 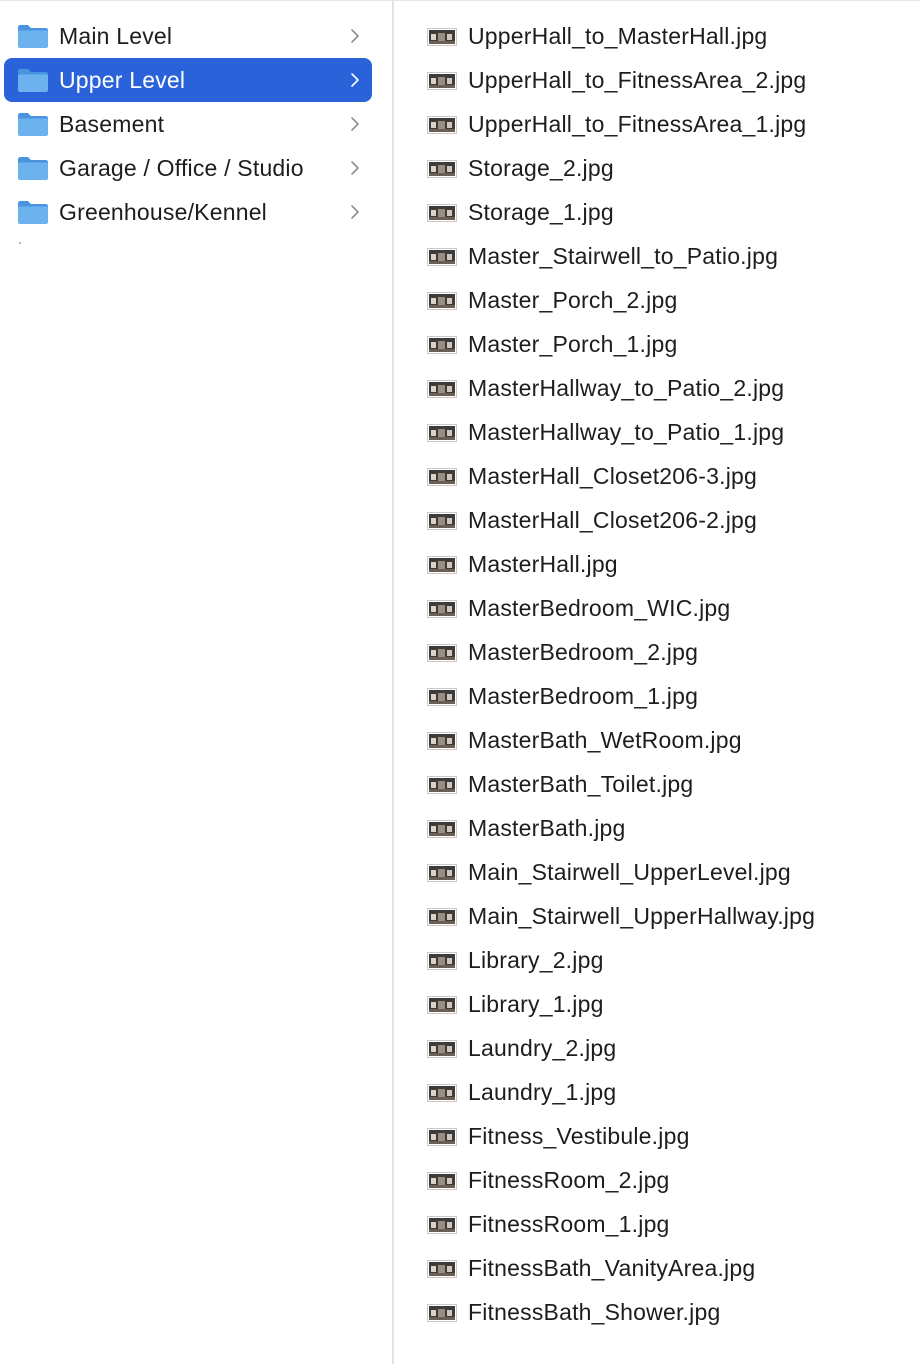 What do you see at coordinates (623, 256) in the screenshot?
I see `file-name: Master_Stairwell_to_Patio.jpg` at bounding box center [623, 256].